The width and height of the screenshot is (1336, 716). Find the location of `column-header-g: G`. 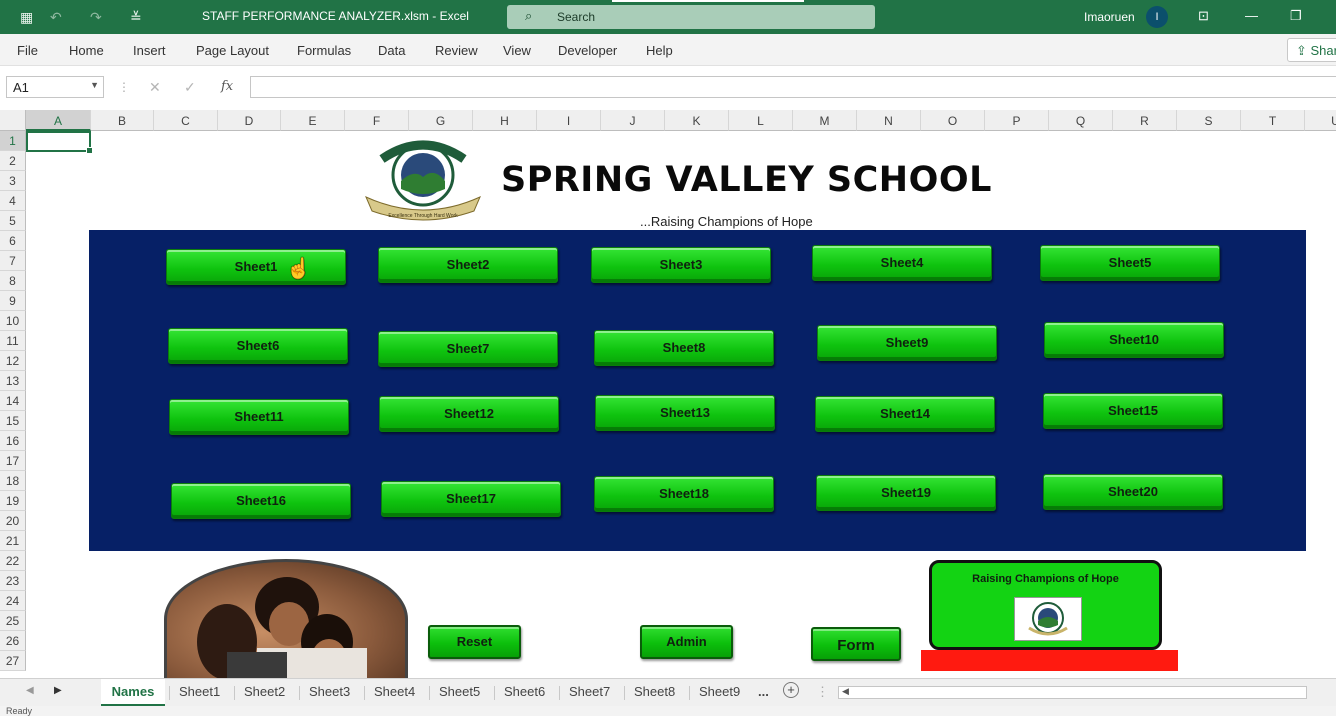

column-header-g: G is located at coordinates (441, 120).